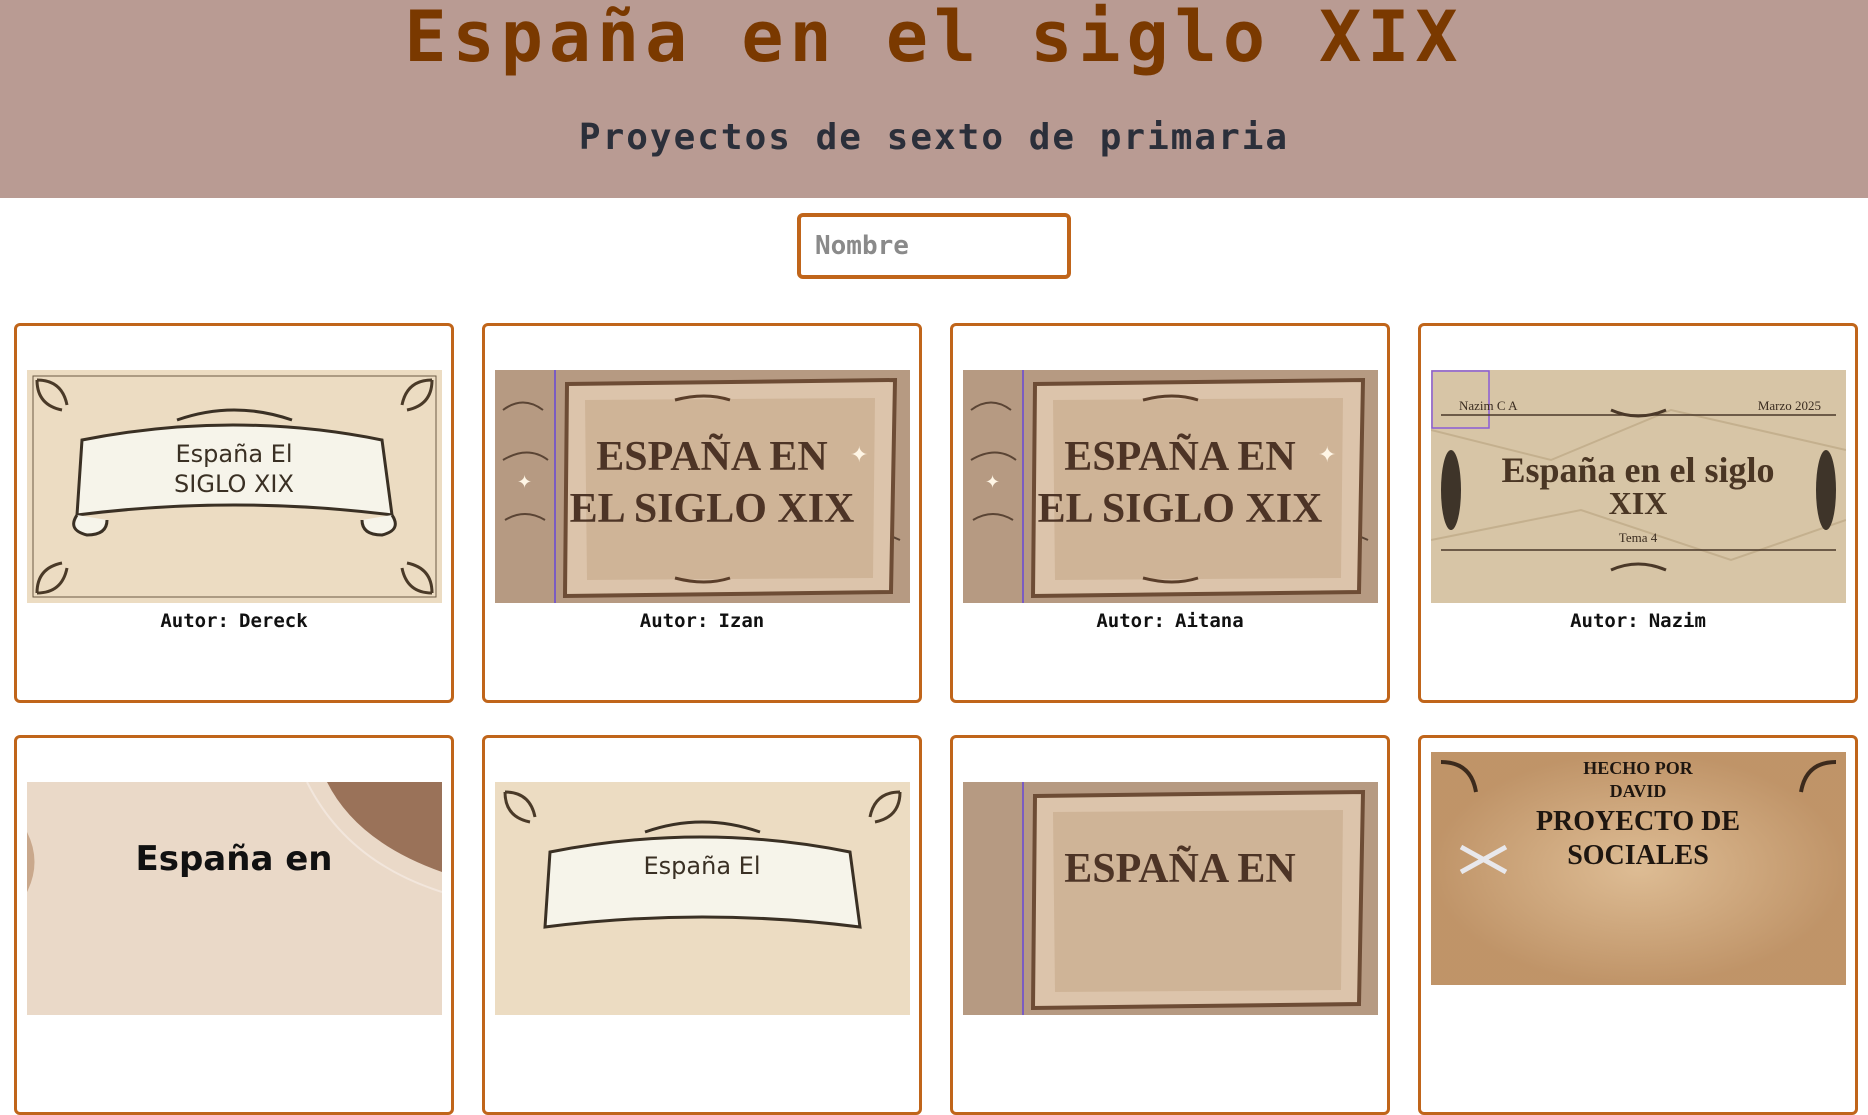 This screenshot has height=1115, width=1868. Describe the element at coordinates (1638, 791) in the screenshot. I see `thumbnail-line2: DAVID` at that location.